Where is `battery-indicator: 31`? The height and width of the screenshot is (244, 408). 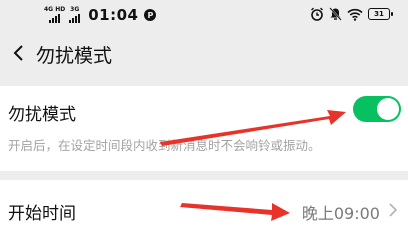
battery-indicator: 31 is located at coordinates (380, 14).